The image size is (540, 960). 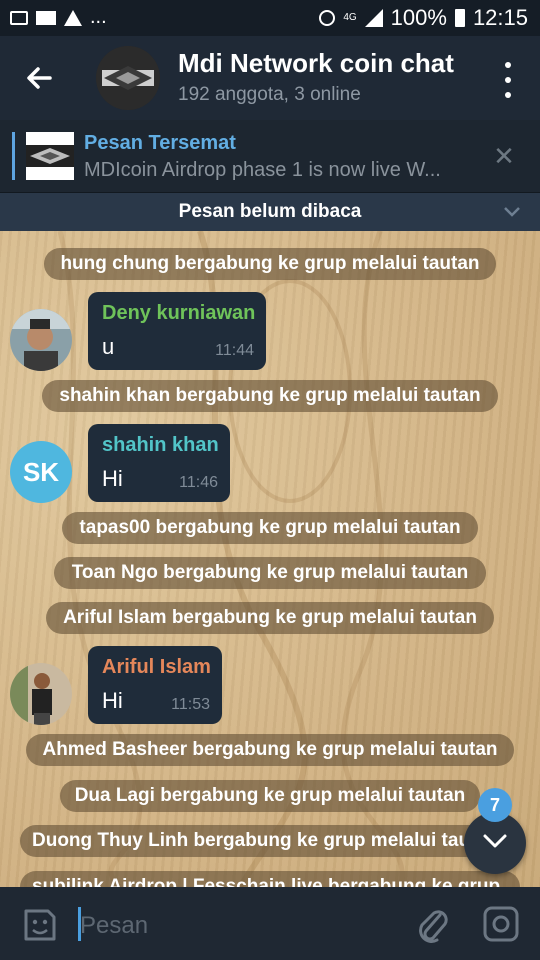 I want to click on message-bubble-shahin: shahin khan Hi 11:46, so click(x=159, y=463).